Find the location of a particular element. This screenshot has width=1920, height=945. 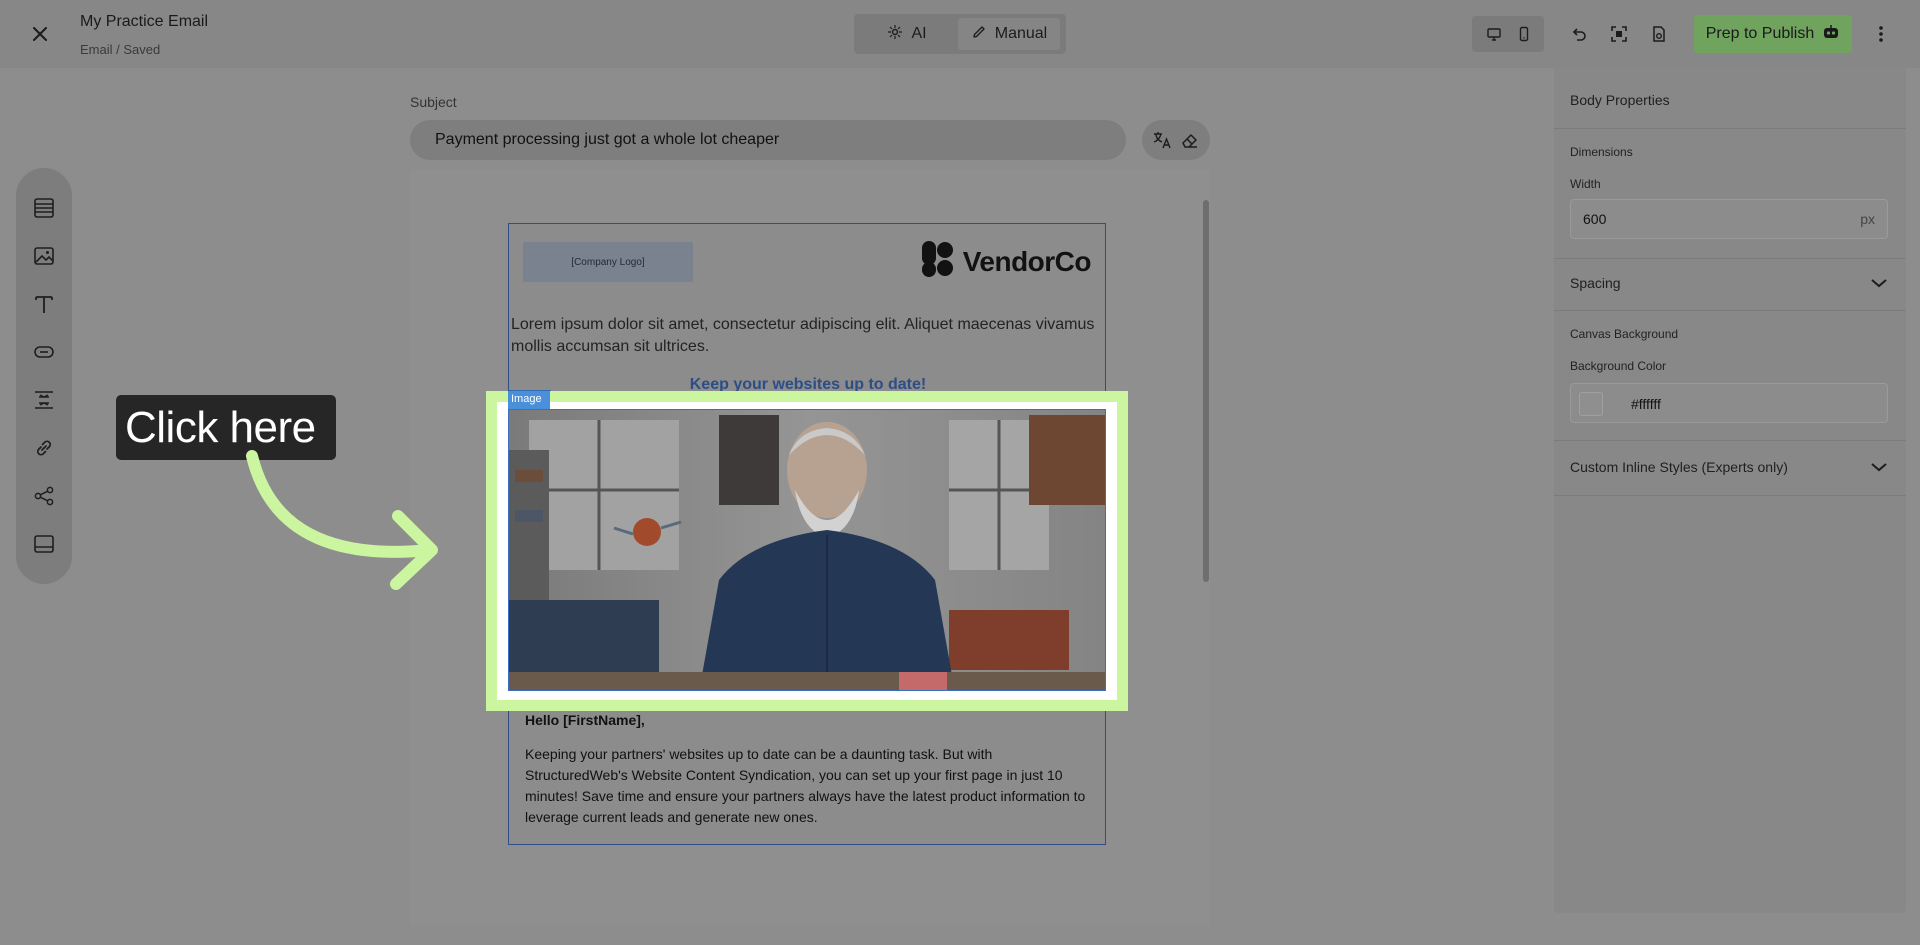

pencil-icon is located at coordinates (979, 34).